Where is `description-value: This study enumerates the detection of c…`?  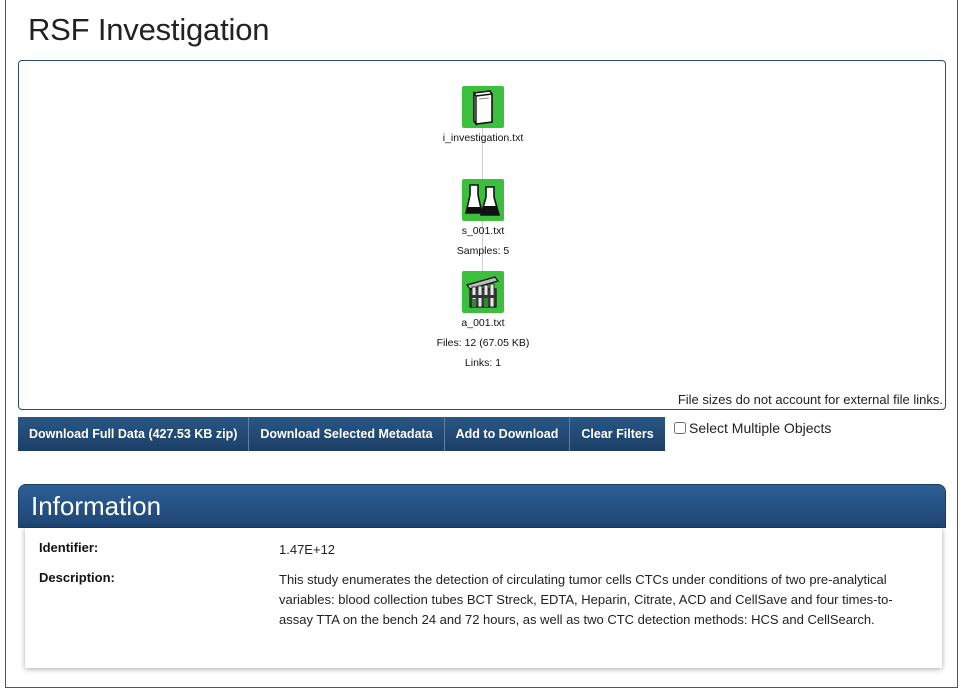
description-value: This study enumerates the detection of c… is located at coordinates (586, 599).